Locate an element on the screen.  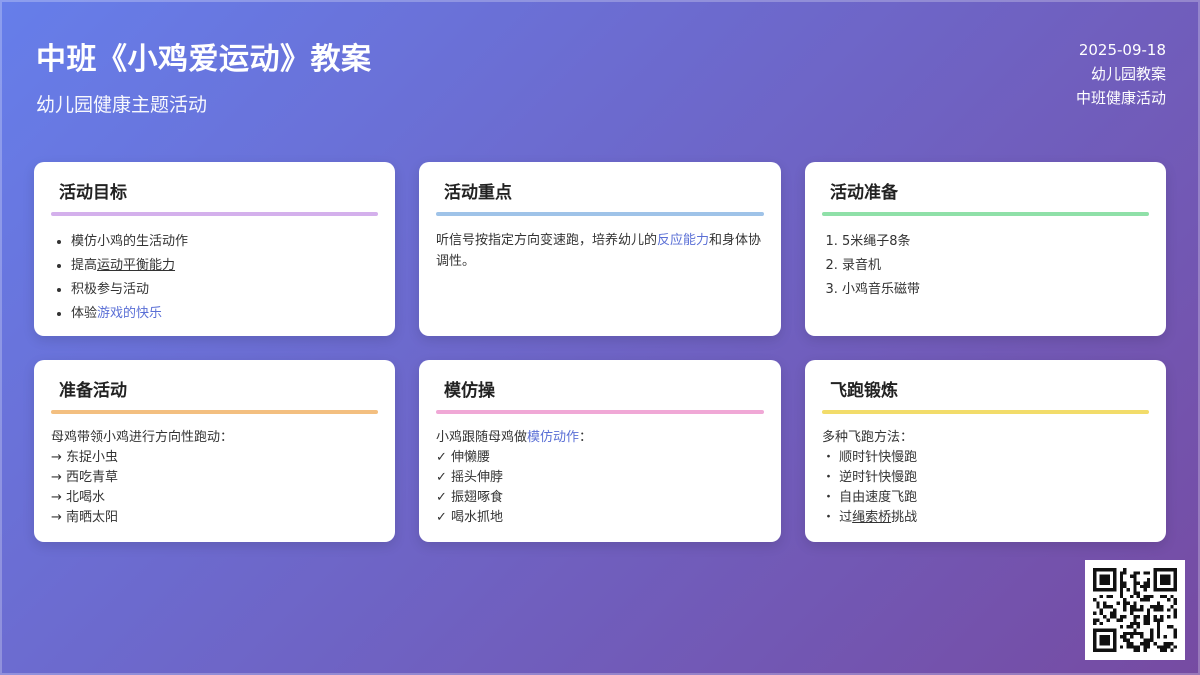
list-item: 体验游戏的快乐 is located at coordinates (224, 314).